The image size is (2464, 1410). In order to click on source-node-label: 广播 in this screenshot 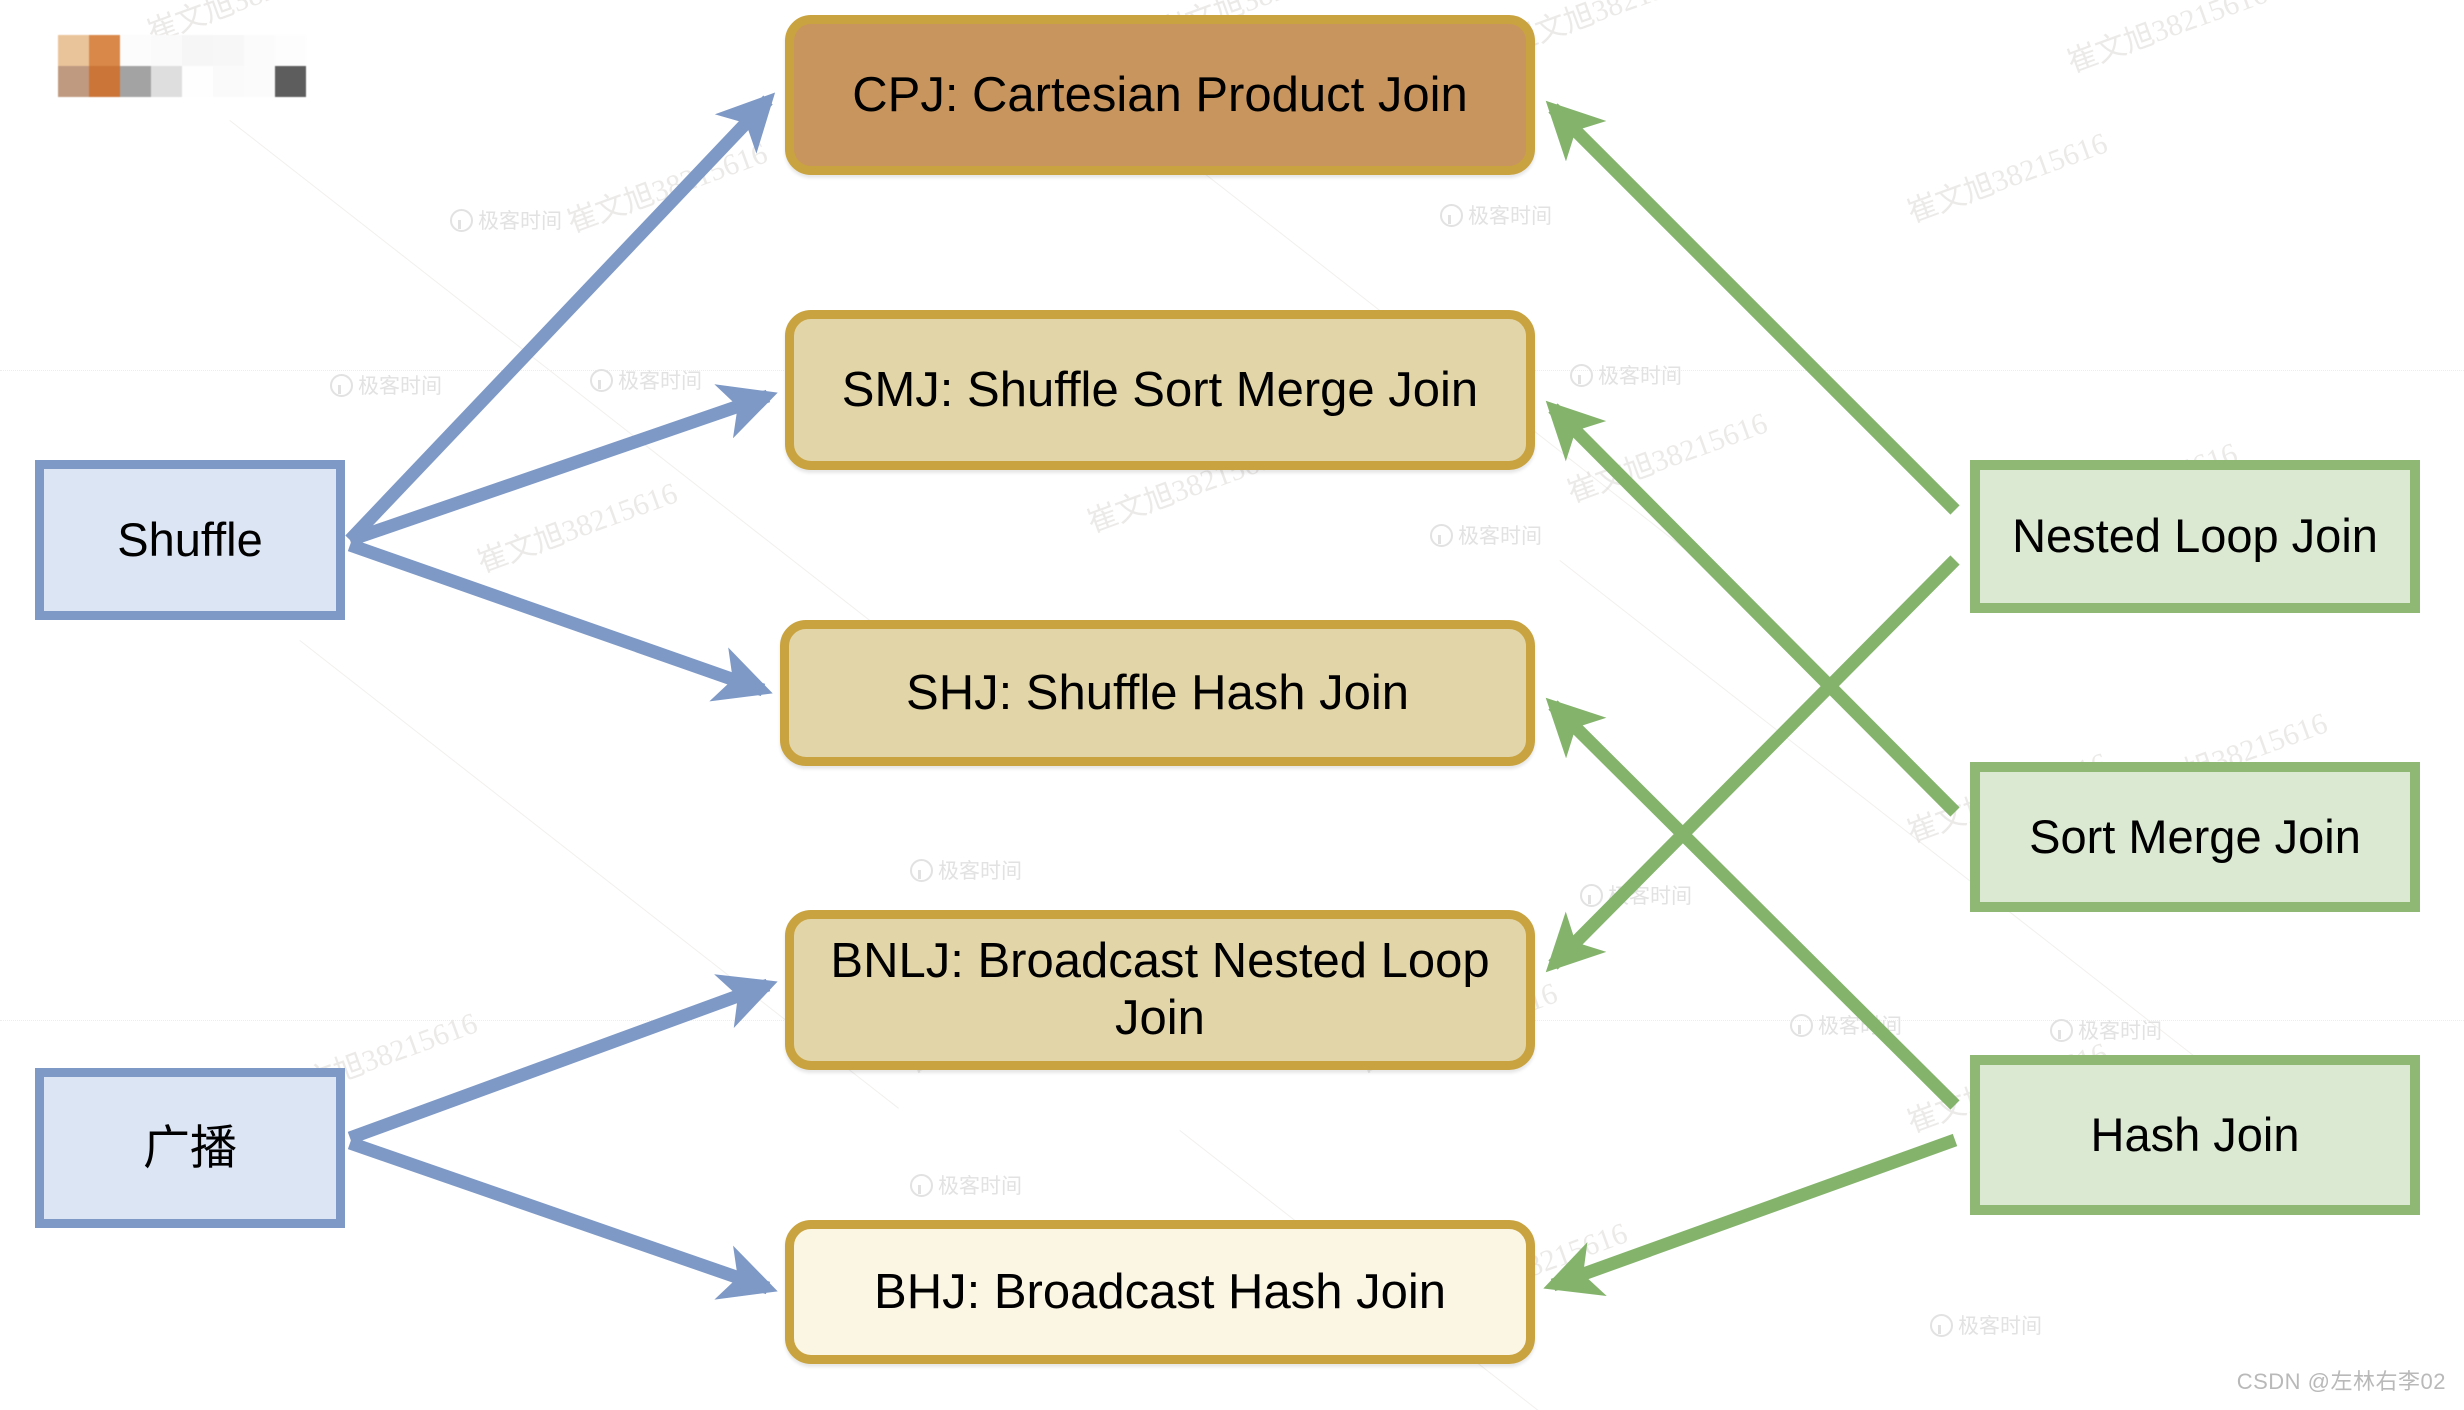, I will do `click(190, 1147)`.